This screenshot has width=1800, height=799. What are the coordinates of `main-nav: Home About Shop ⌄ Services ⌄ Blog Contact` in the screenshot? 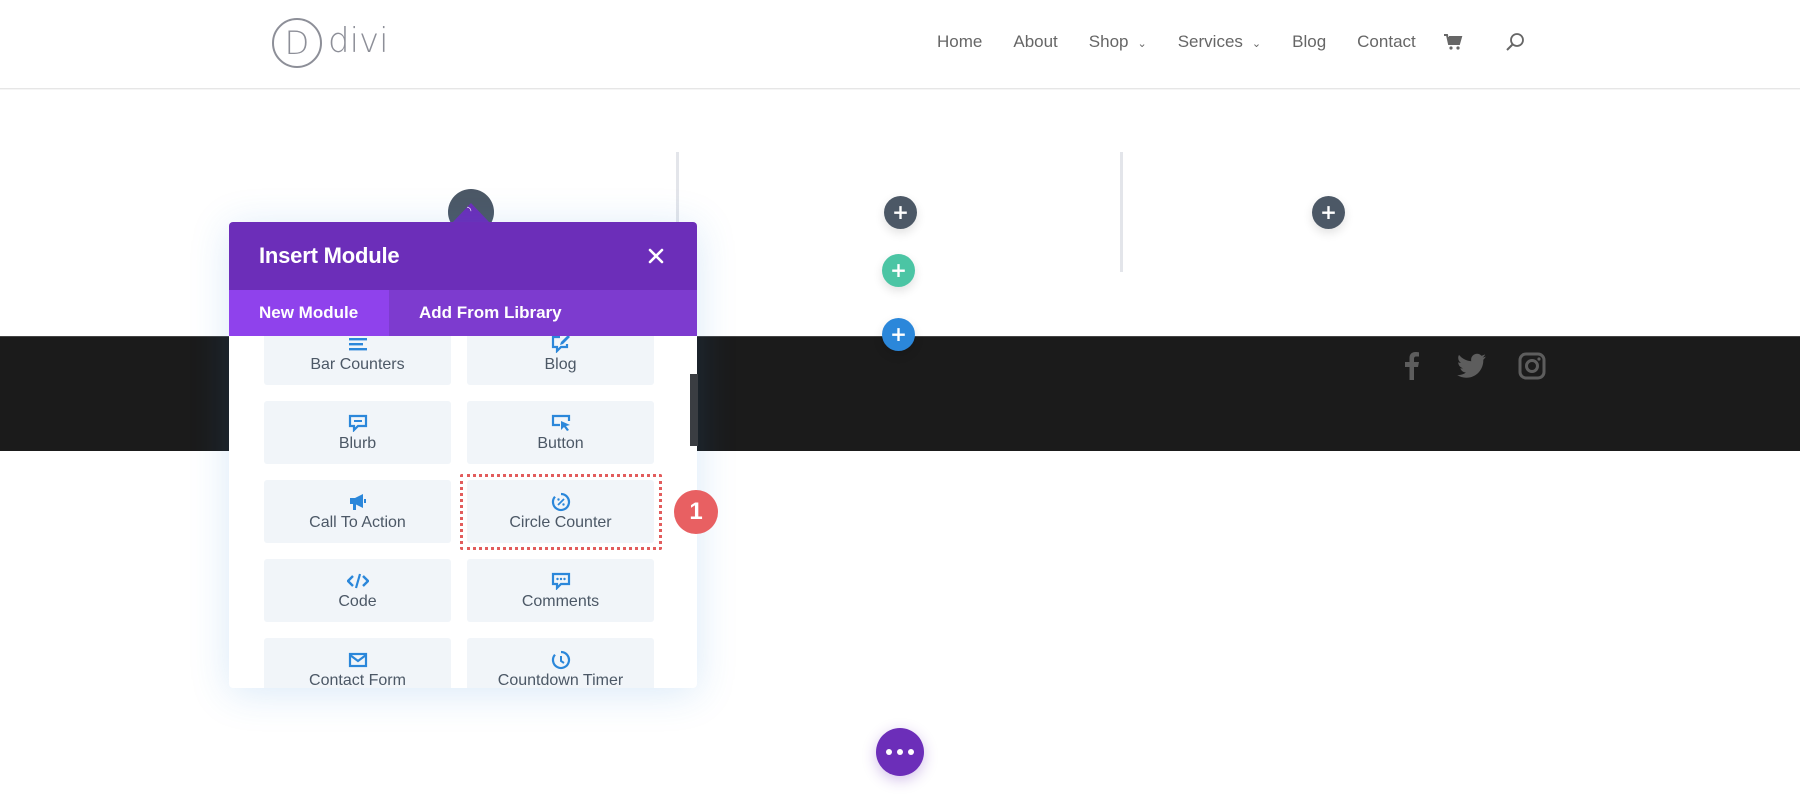 It's located at (1231, 42).